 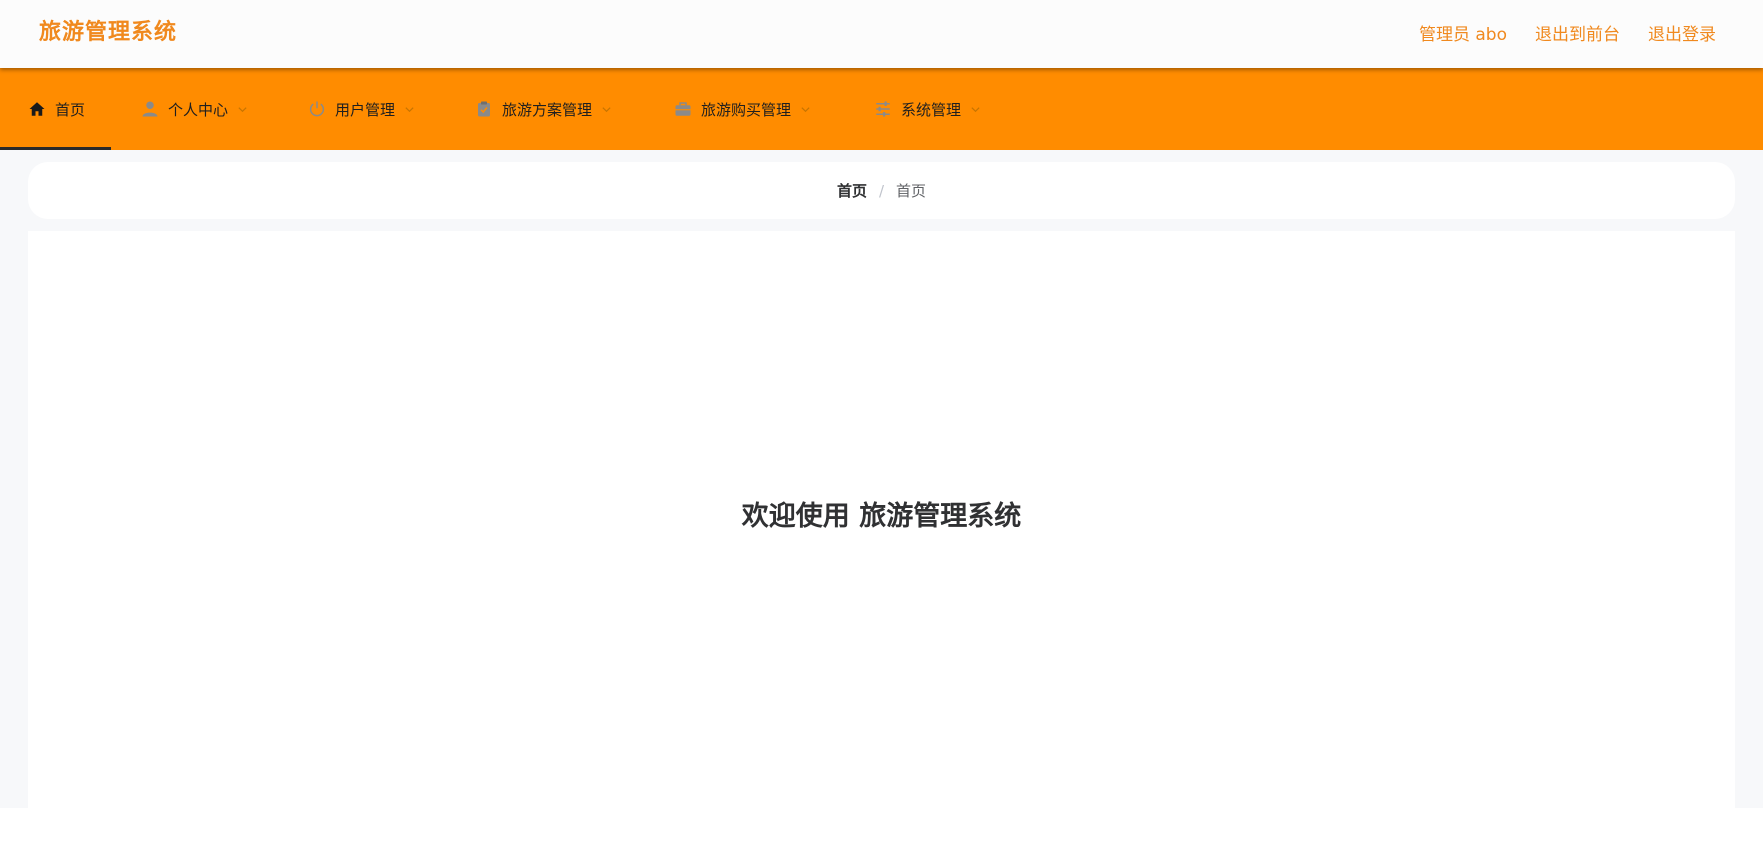 I want to click on admin-user-link: 管理员 abo, so click(x=1463, y=35).